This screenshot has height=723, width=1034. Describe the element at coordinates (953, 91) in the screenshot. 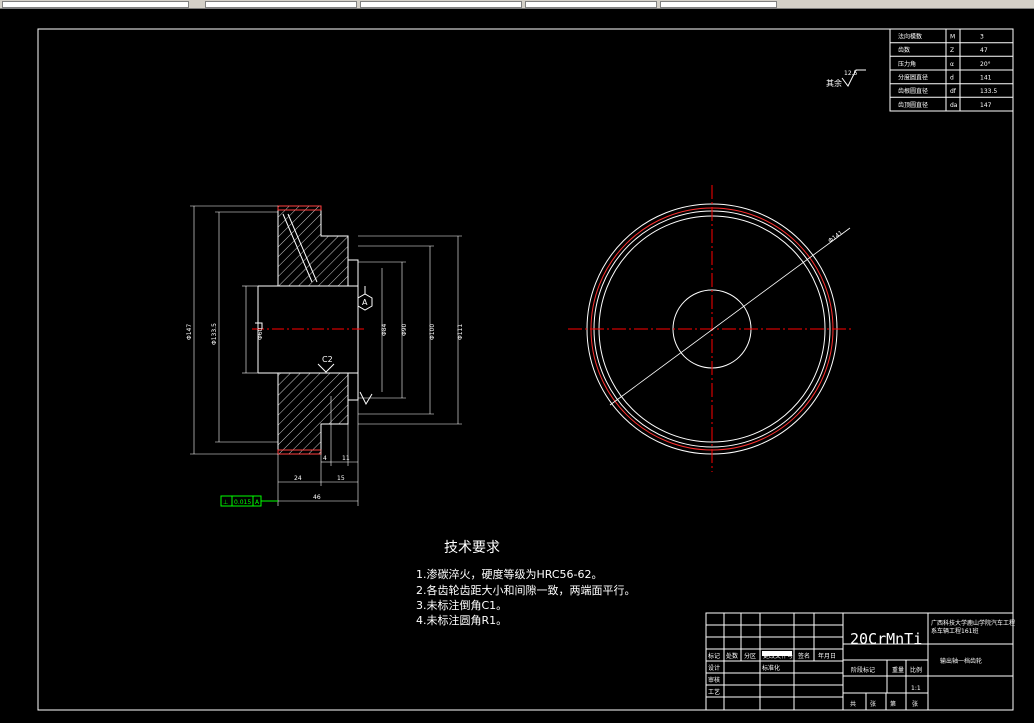

I see `param-symbol: df` at that location.